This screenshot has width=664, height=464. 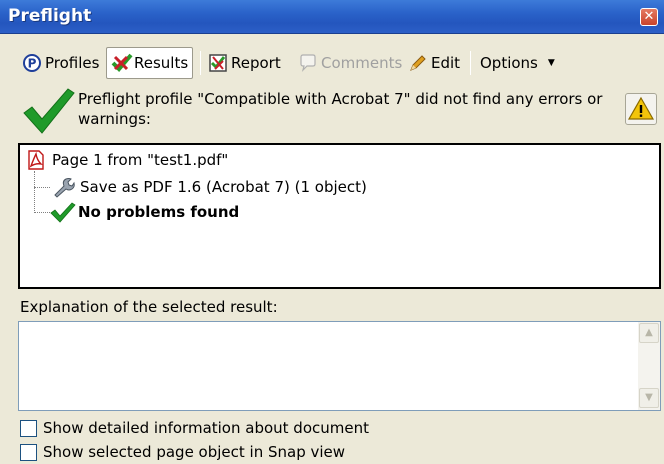 I want to click on snap-view-checkbox, so click(x=28, y=452).